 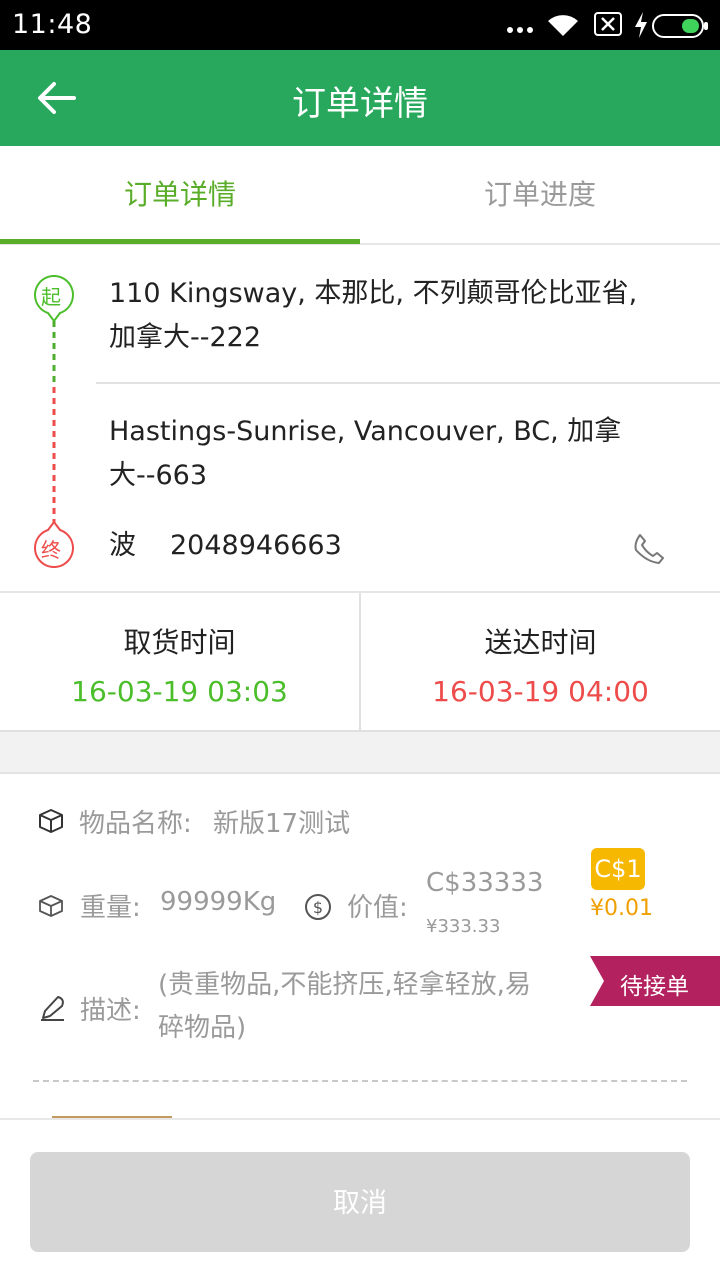 What do you see at coordinates (608, 24) in the screenshot?
I see `no-sim-icon` at bounding box center [608, 24].